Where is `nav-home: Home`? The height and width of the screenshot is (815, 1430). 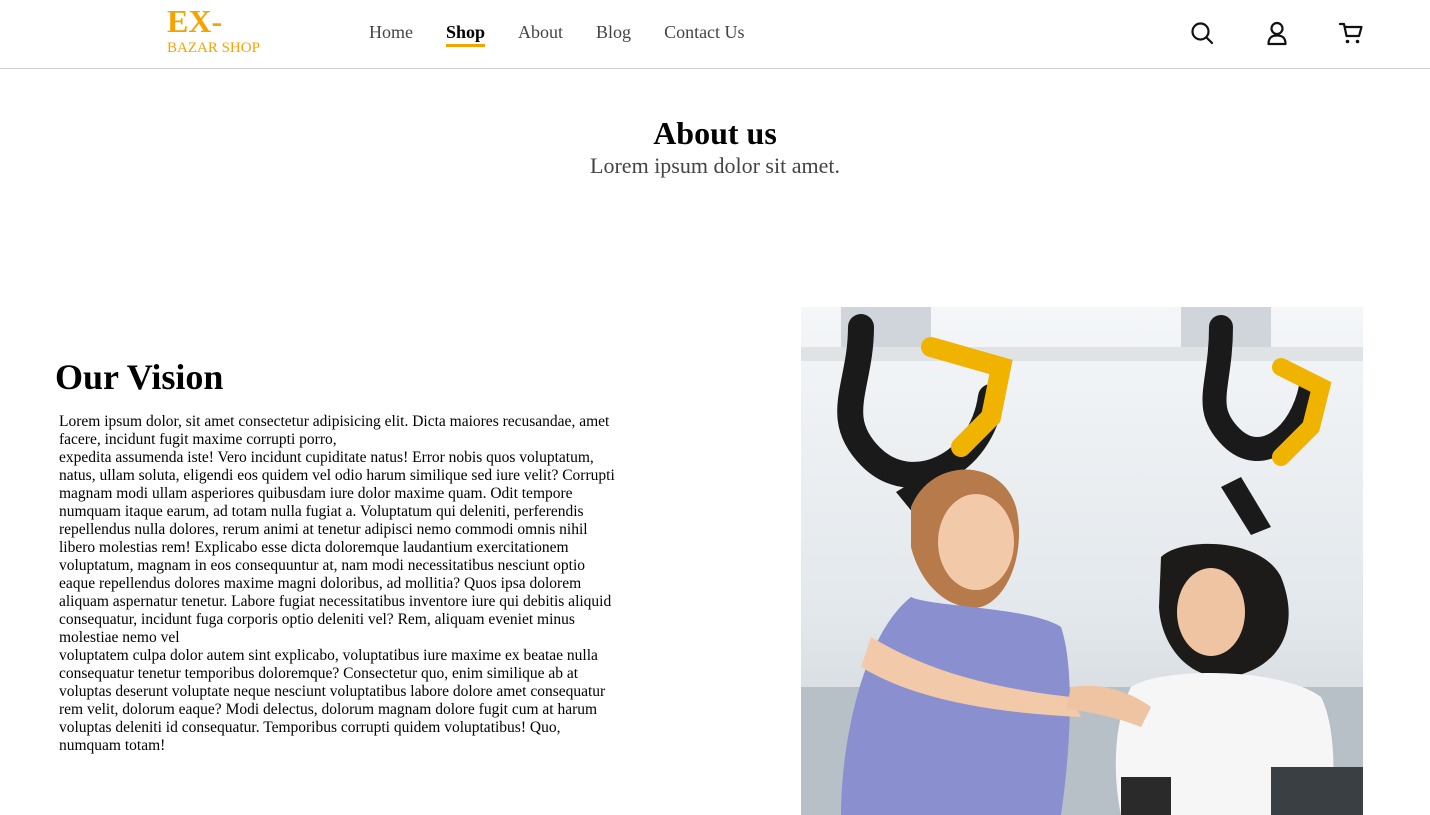
nav-home: Home is located at coordinates (391, 34).